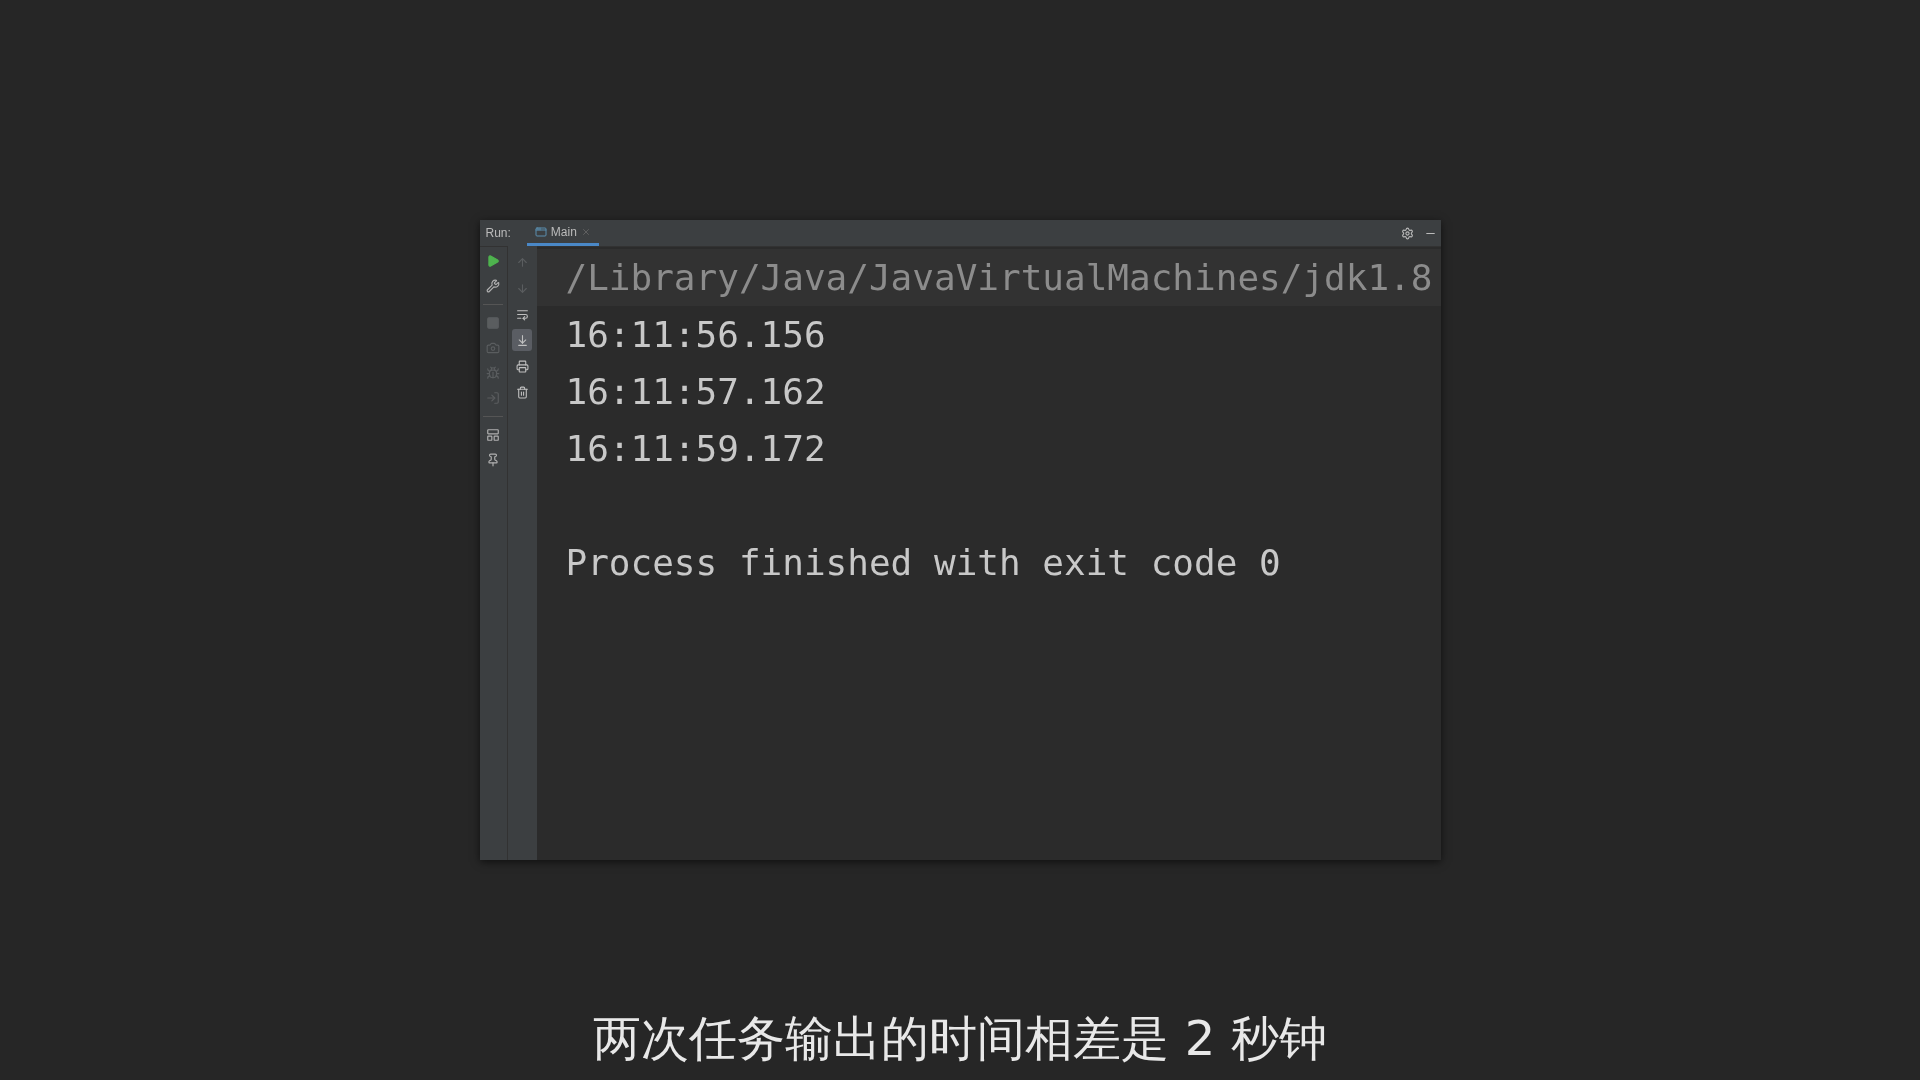 Image resolution: width=1920 pixels, height=1080 pixels. I want to click on wrap-icon, so click(522, 314).